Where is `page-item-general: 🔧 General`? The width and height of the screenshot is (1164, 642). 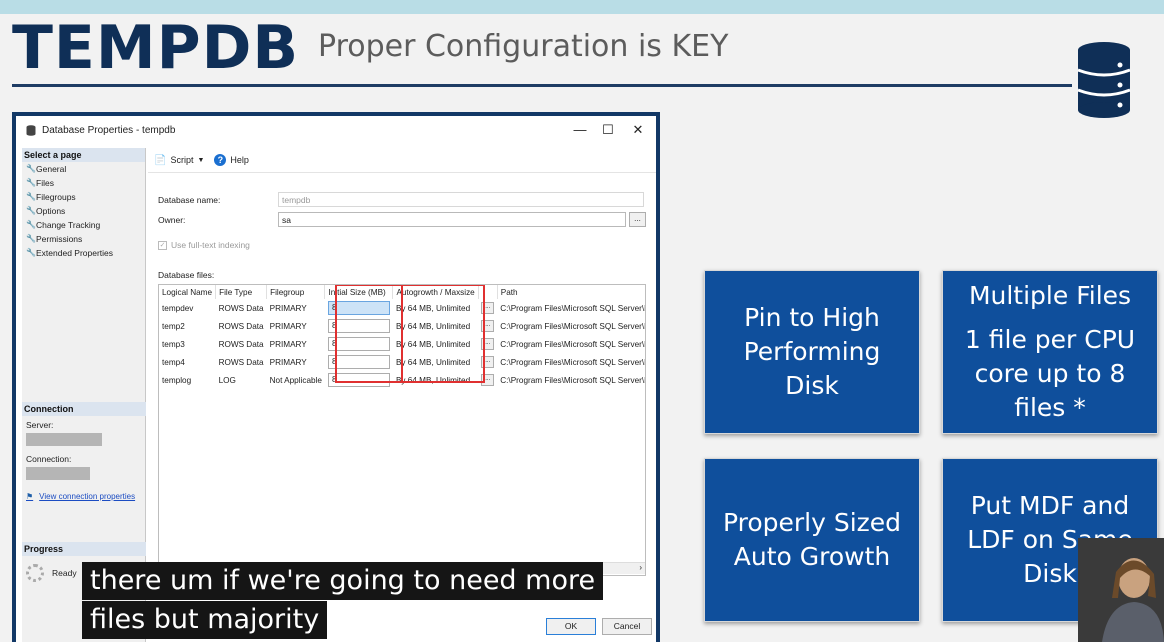
page-item-general: 🔧 General is located at coordinates (83, 169).